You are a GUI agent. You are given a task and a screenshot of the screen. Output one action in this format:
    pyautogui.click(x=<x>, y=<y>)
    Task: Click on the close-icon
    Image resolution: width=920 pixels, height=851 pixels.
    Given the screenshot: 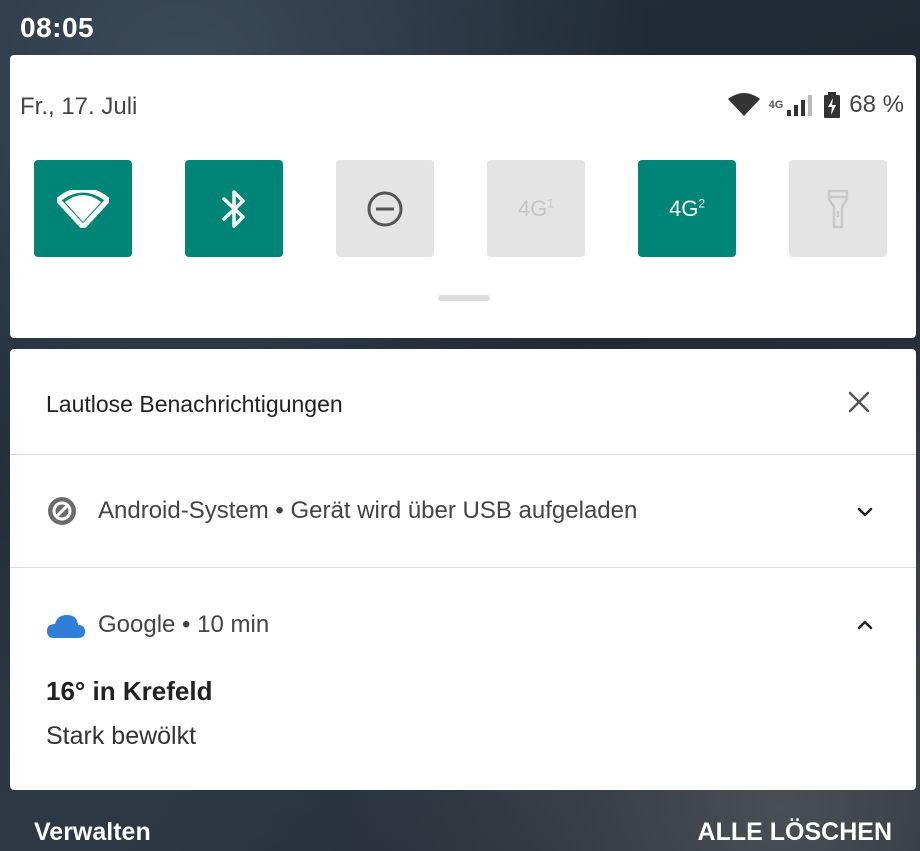 What is the action you would take?
    pyautogui.click(x=859, y=402)
    